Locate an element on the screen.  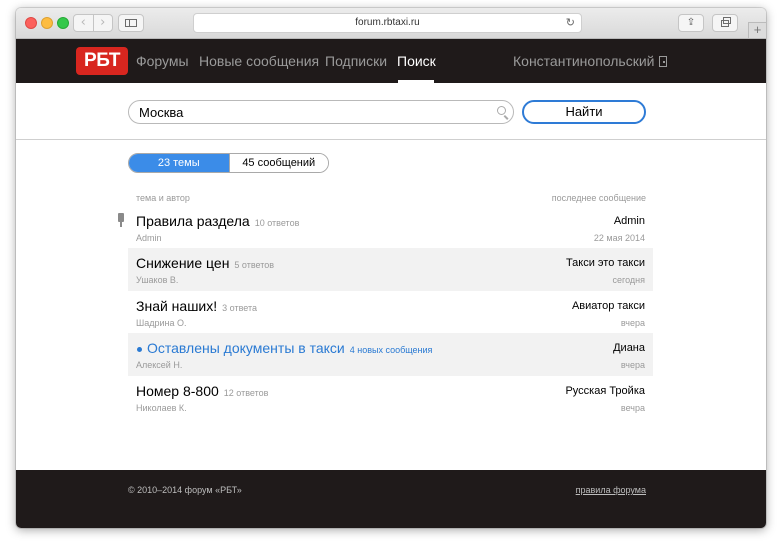
reload-icon: ↻ is located at coordinates (570, 23).